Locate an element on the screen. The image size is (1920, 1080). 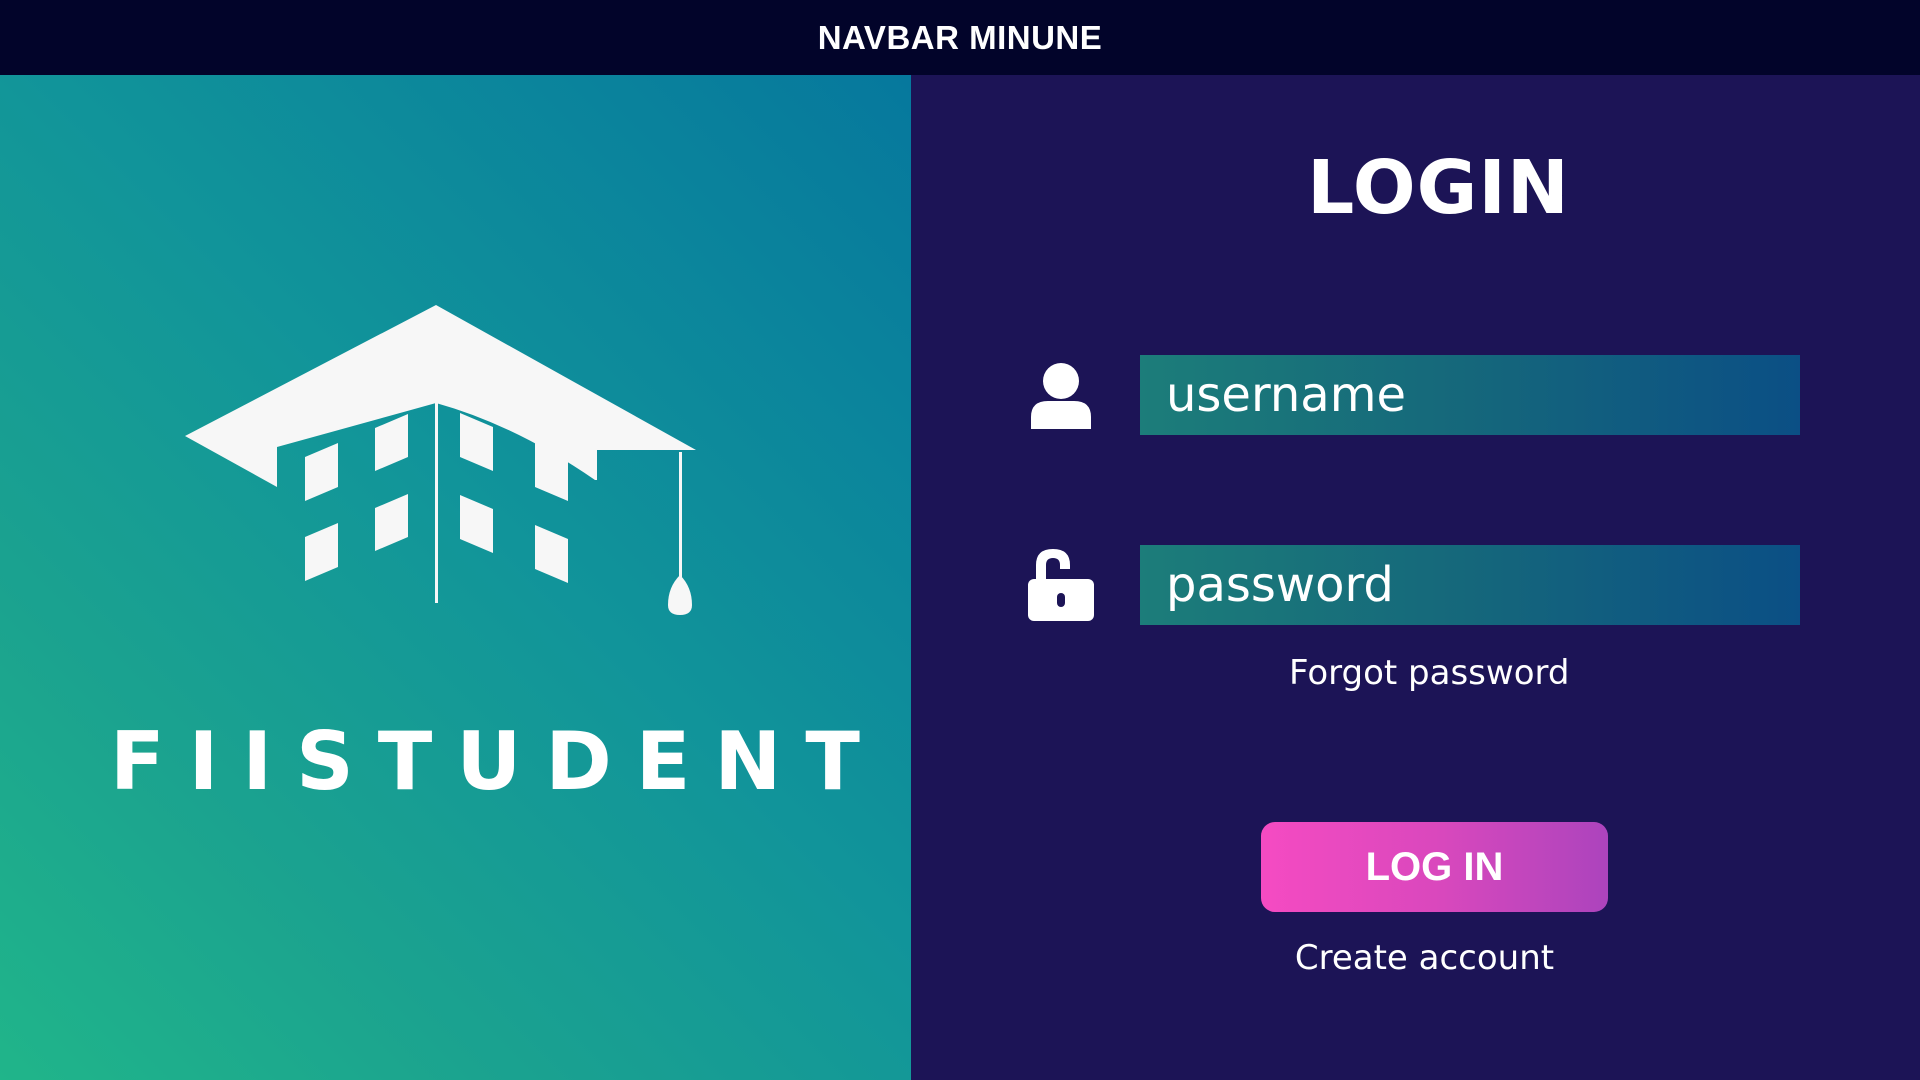
password-row is located at coordinates (1415, 585).